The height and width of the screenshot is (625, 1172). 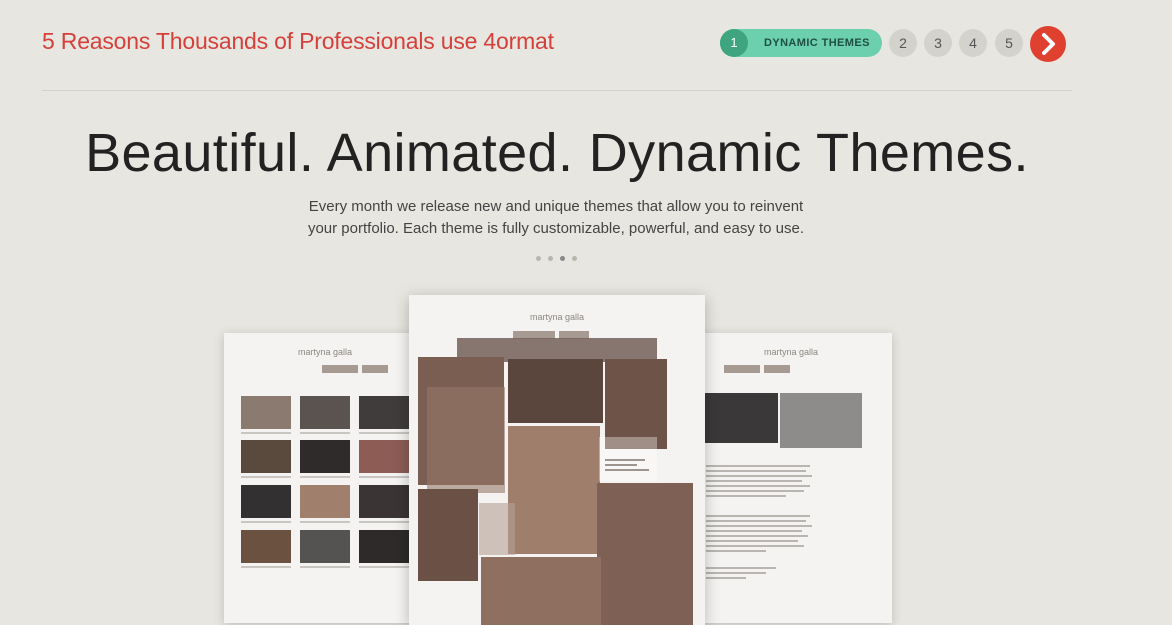 I want to click on chevron-right-icon, so click(x=1048, y=44).